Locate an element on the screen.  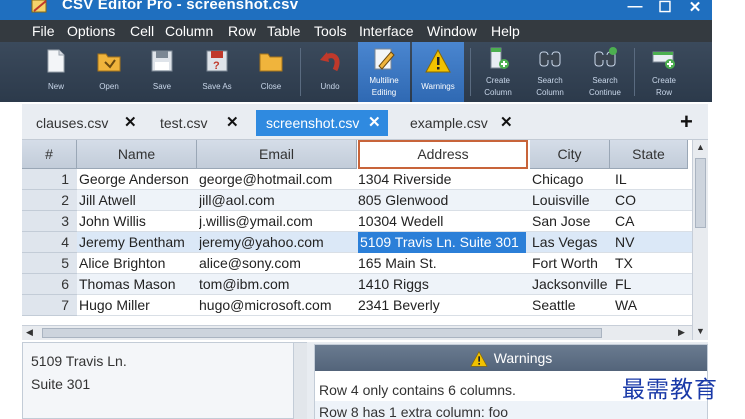
cell-name: Jeremy Bentham is located at coordinates (138, 242).